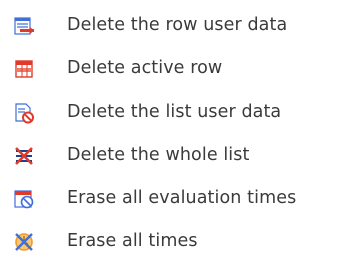 This screenshot has height=262, width=337. I want to click on delete-row-user-data-icon, so click(24, 26).